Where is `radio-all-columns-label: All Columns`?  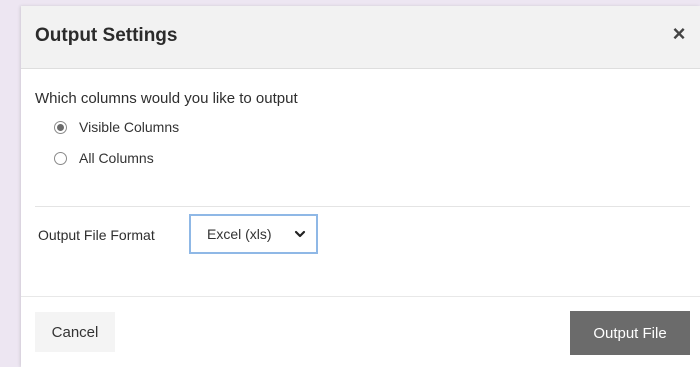
radio-all-columns-label: All Columns is located at coordinates (116, 158).